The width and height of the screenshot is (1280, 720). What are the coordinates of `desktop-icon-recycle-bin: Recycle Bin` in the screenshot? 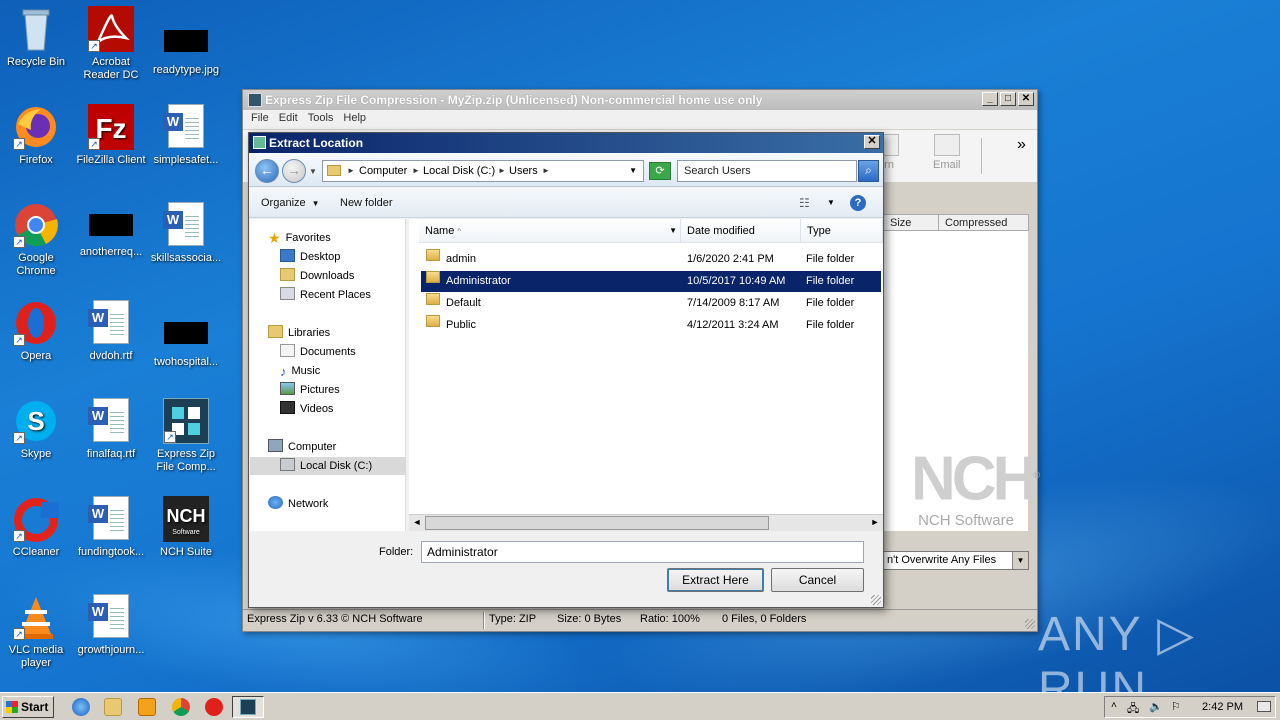 It's located at (37, 37).